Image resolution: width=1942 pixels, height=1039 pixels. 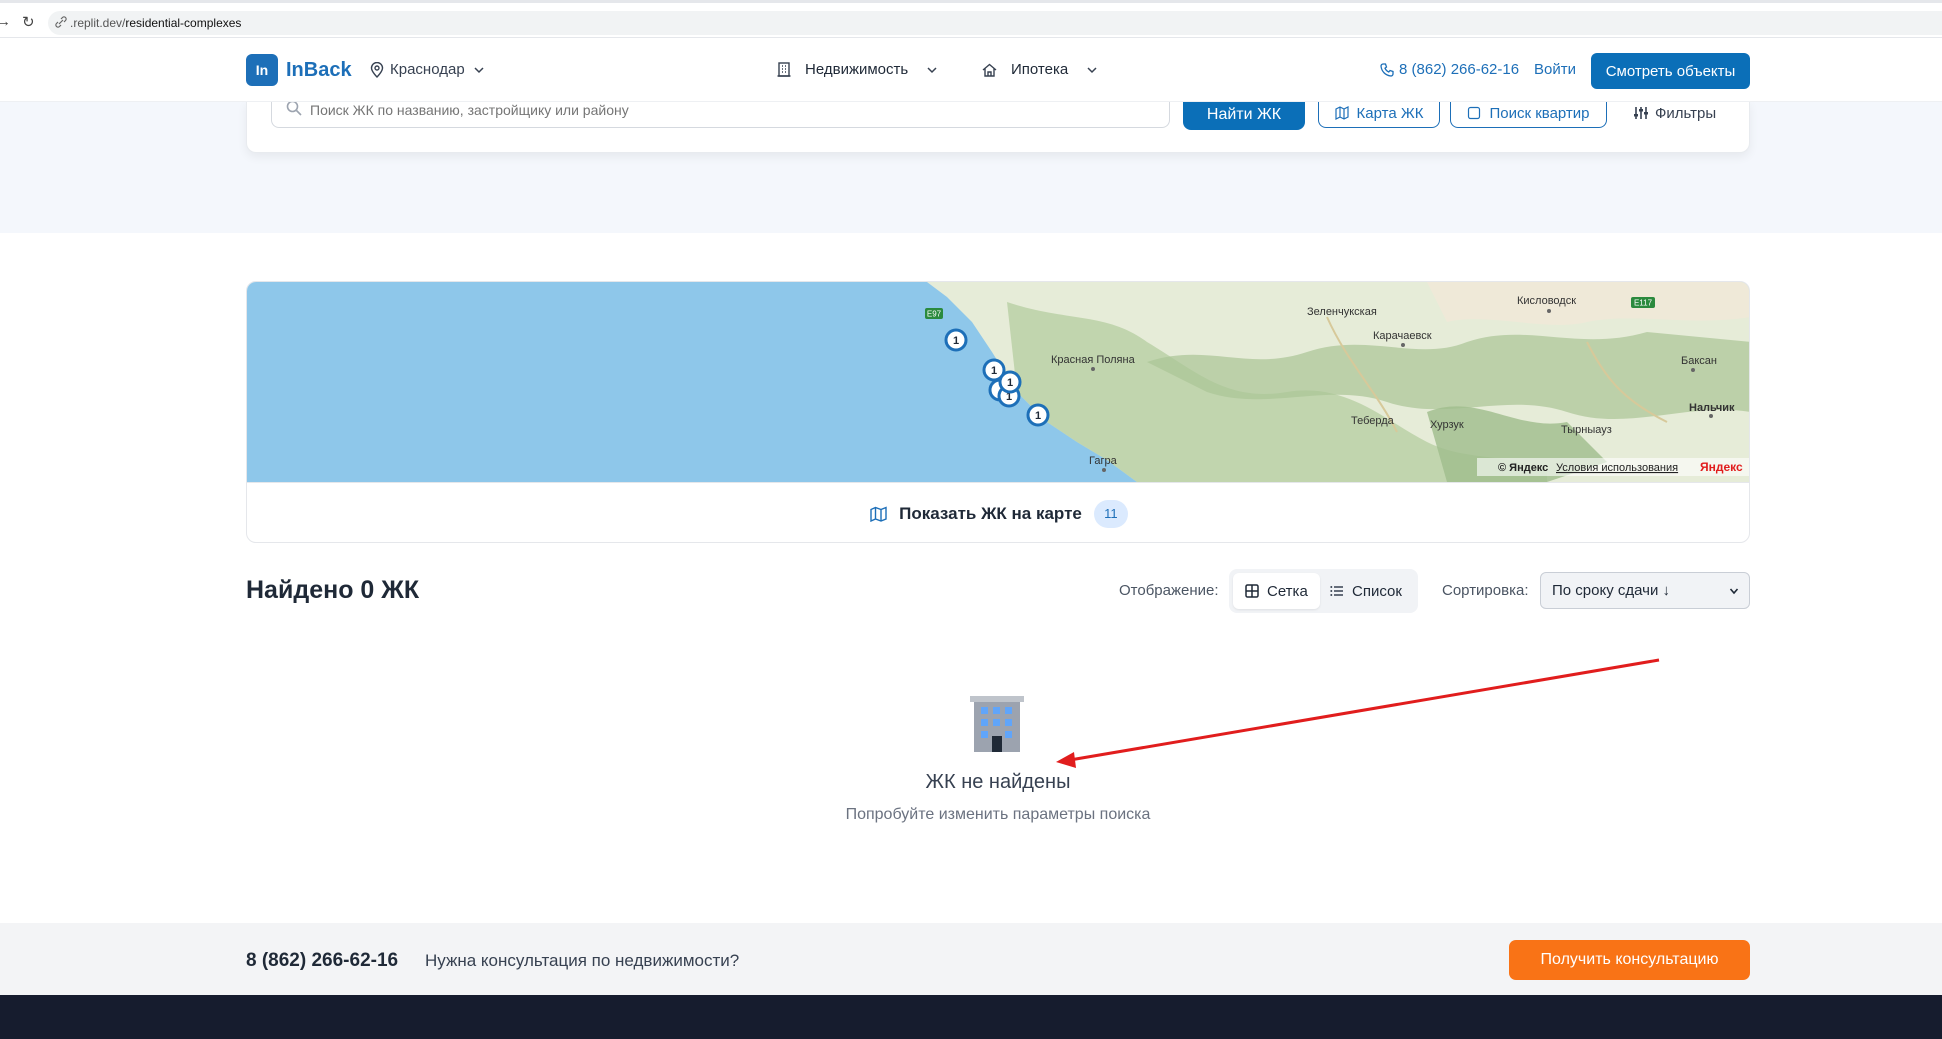 I want to click on view-mode-label: Отображение:, so click(x=1169, y=590).